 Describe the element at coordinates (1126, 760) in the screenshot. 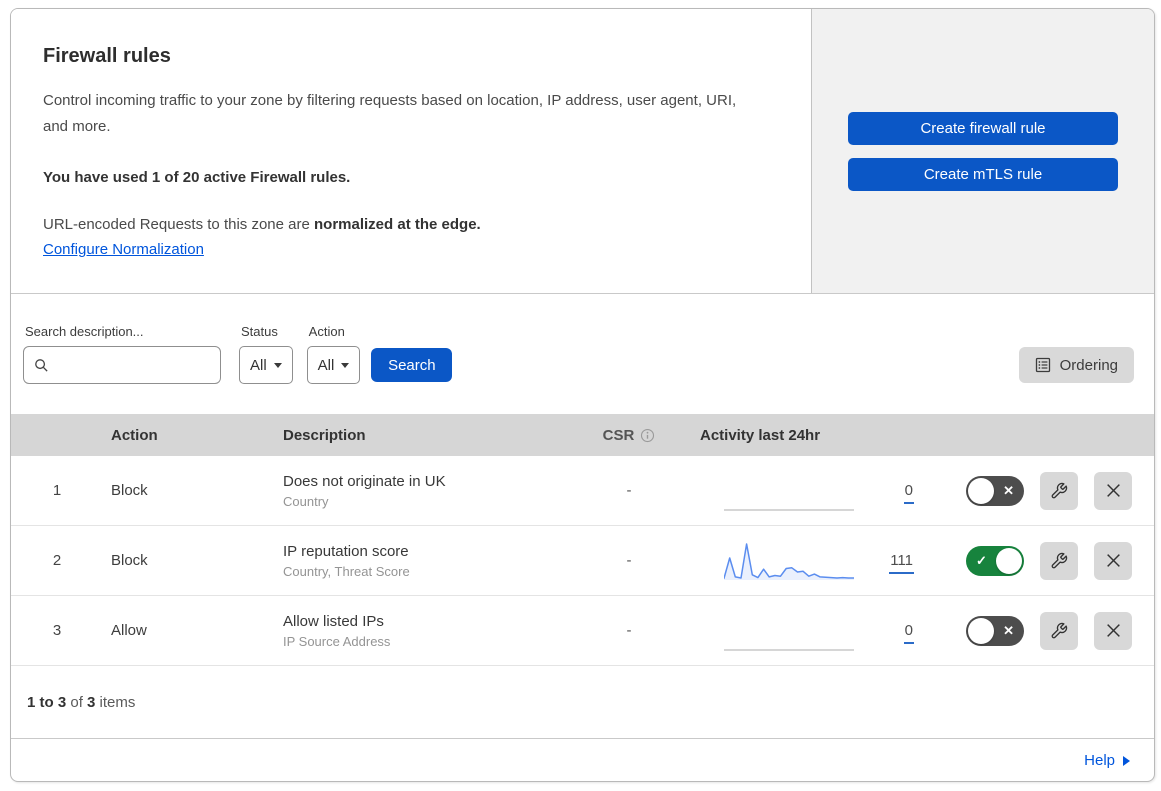

I see `arrow-right-icon` at that location.